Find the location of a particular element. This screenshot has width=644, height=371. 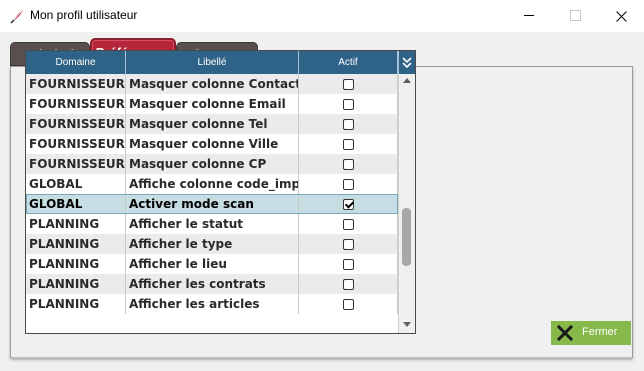

table-row: PLANNING Afficher le type is located at coordinates (212, 244).